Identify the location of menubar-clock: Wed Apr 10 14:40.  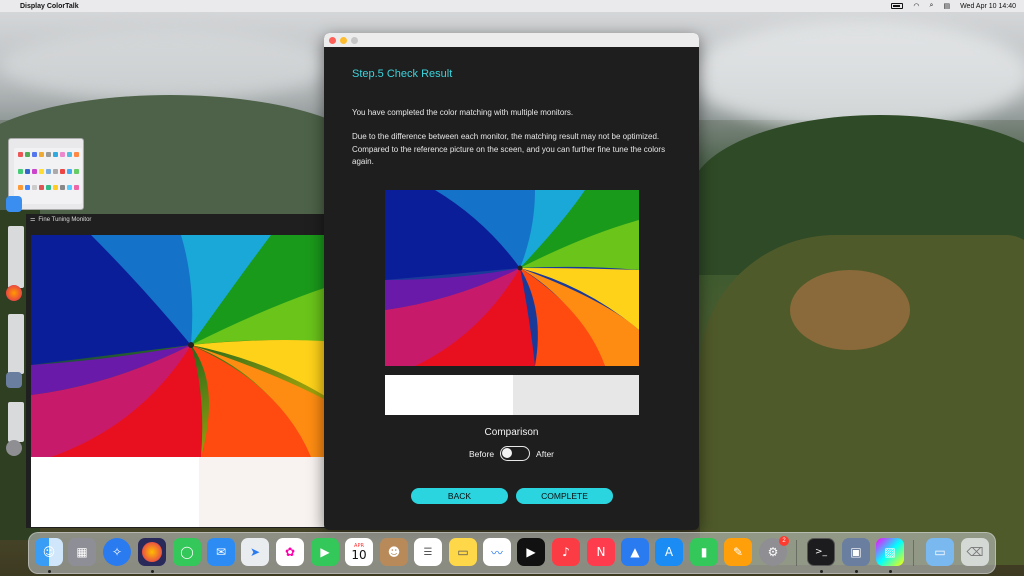
(988, 6).